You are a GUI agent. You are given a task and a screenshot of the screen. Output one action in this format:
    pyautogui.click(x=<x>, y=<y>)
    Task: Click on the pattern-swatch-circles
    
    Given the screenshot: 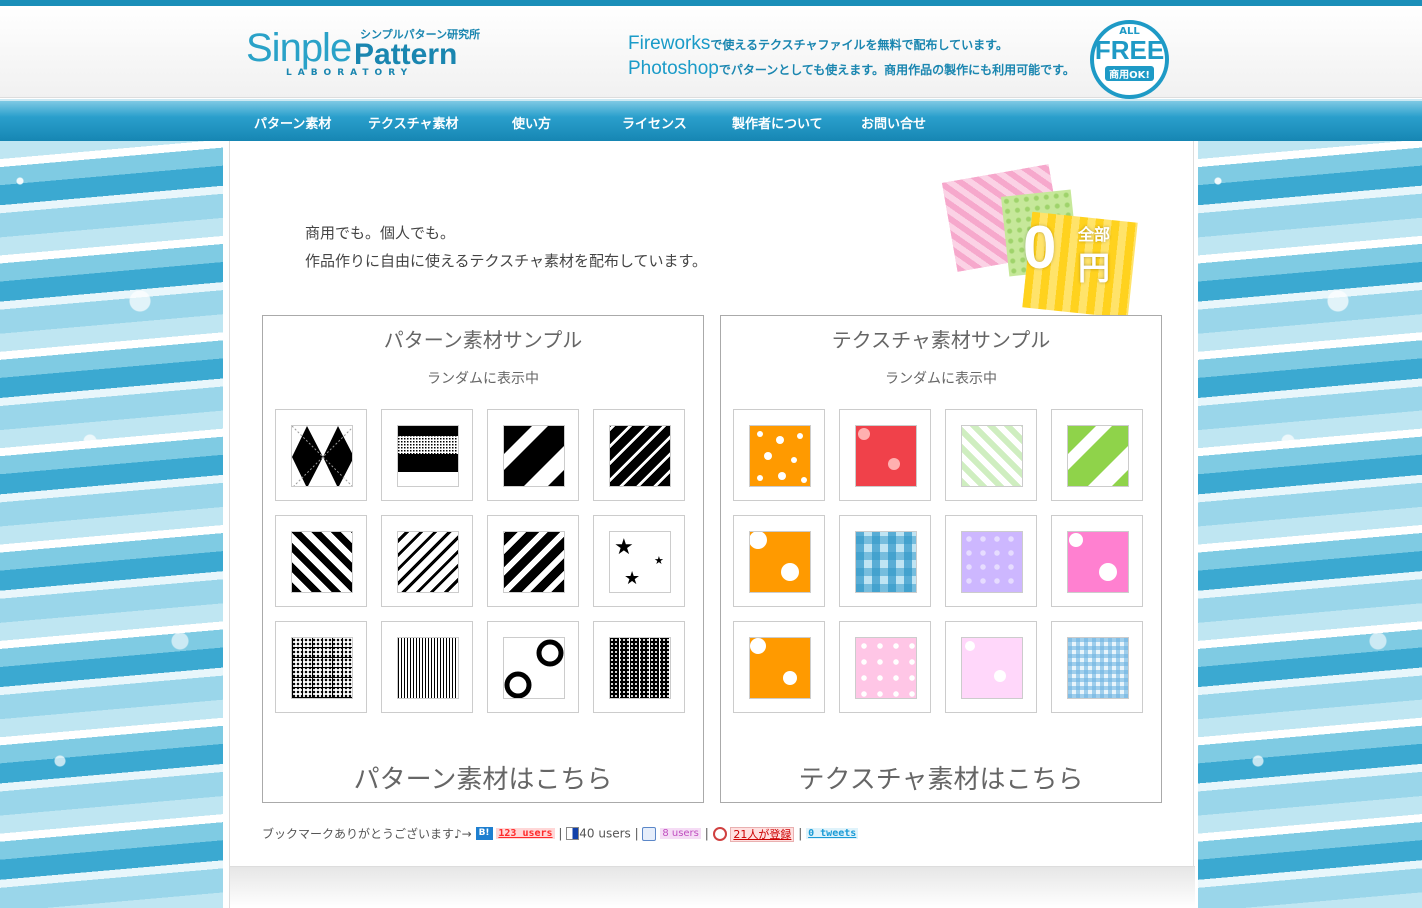 What is the action you would take?
    pyautogui.click(x=534, y=668)
    